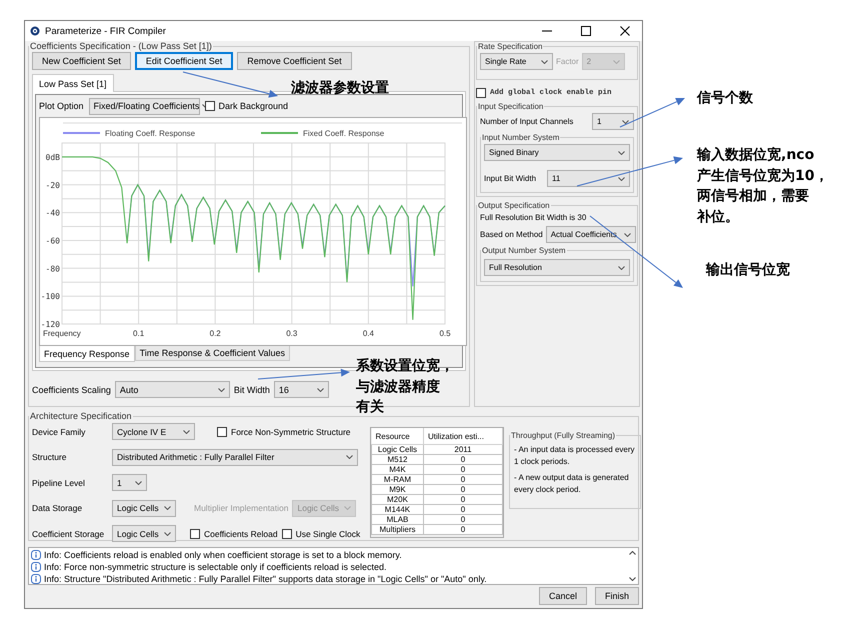 This screenshot has height=642, width=844. Describe the element at coordinates (50, 297) in the screenshot. I see `tick-label: -100` at that location.